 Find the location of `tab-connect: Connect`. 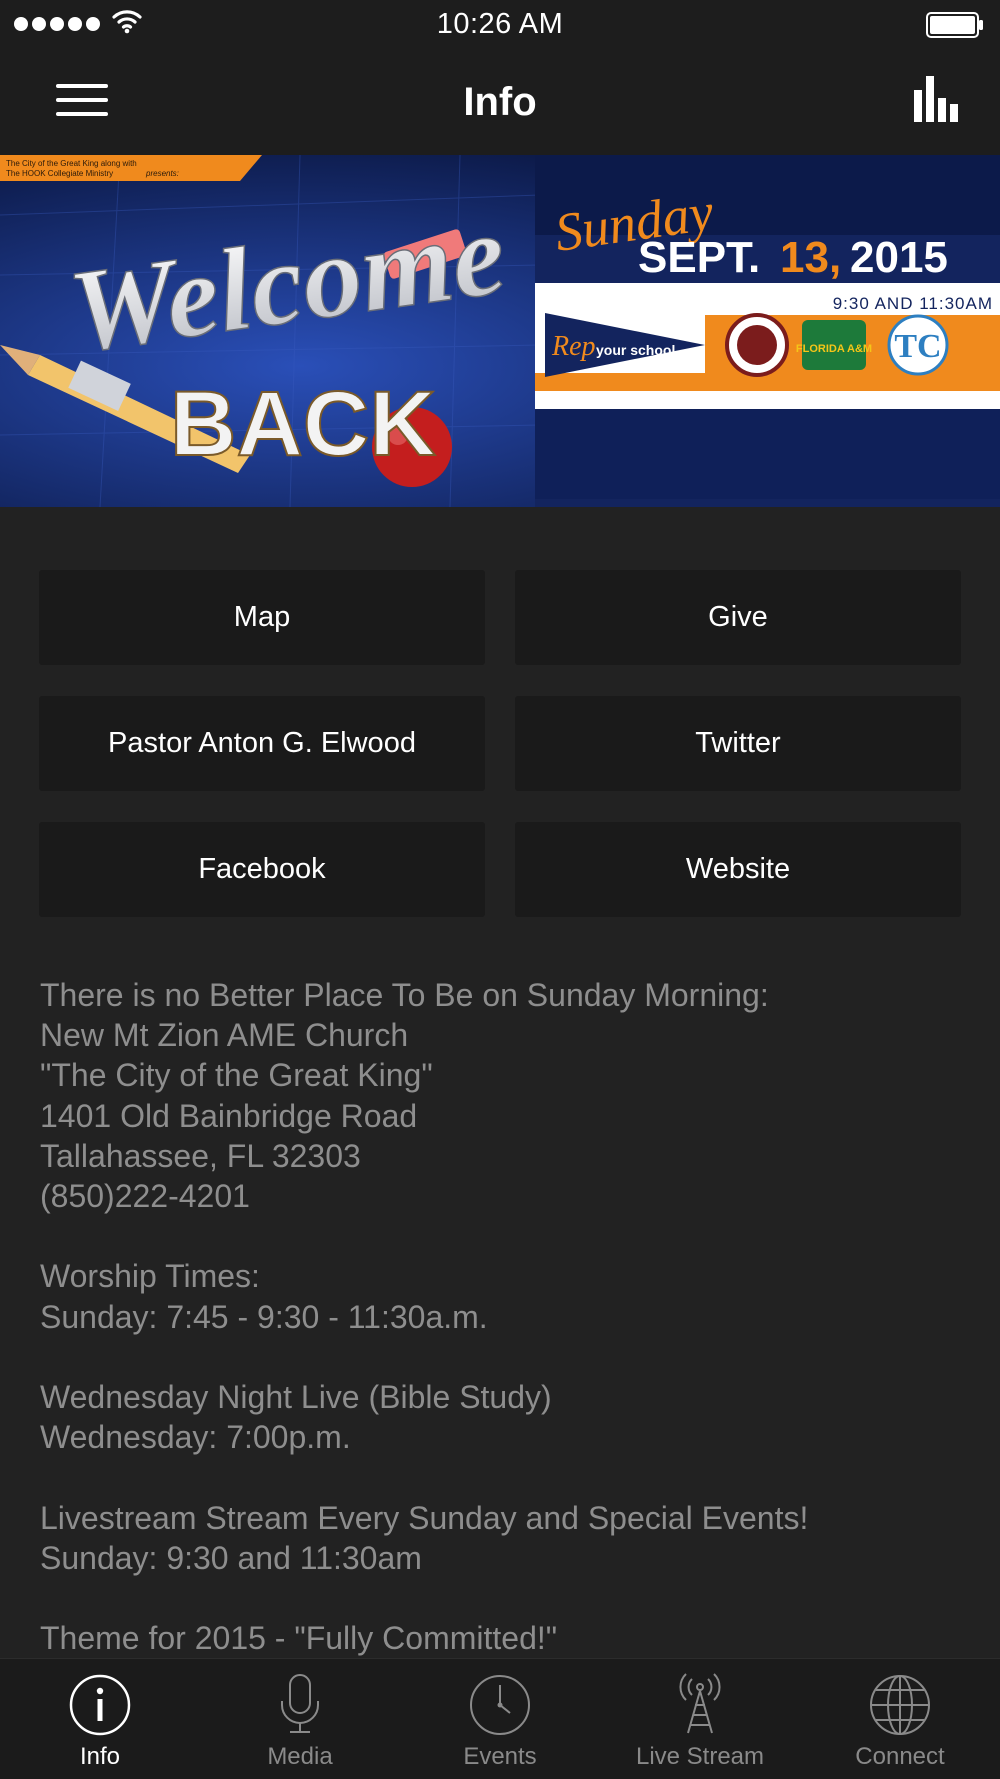

tab-connect: Connect is located at coordinates (900, 1719).